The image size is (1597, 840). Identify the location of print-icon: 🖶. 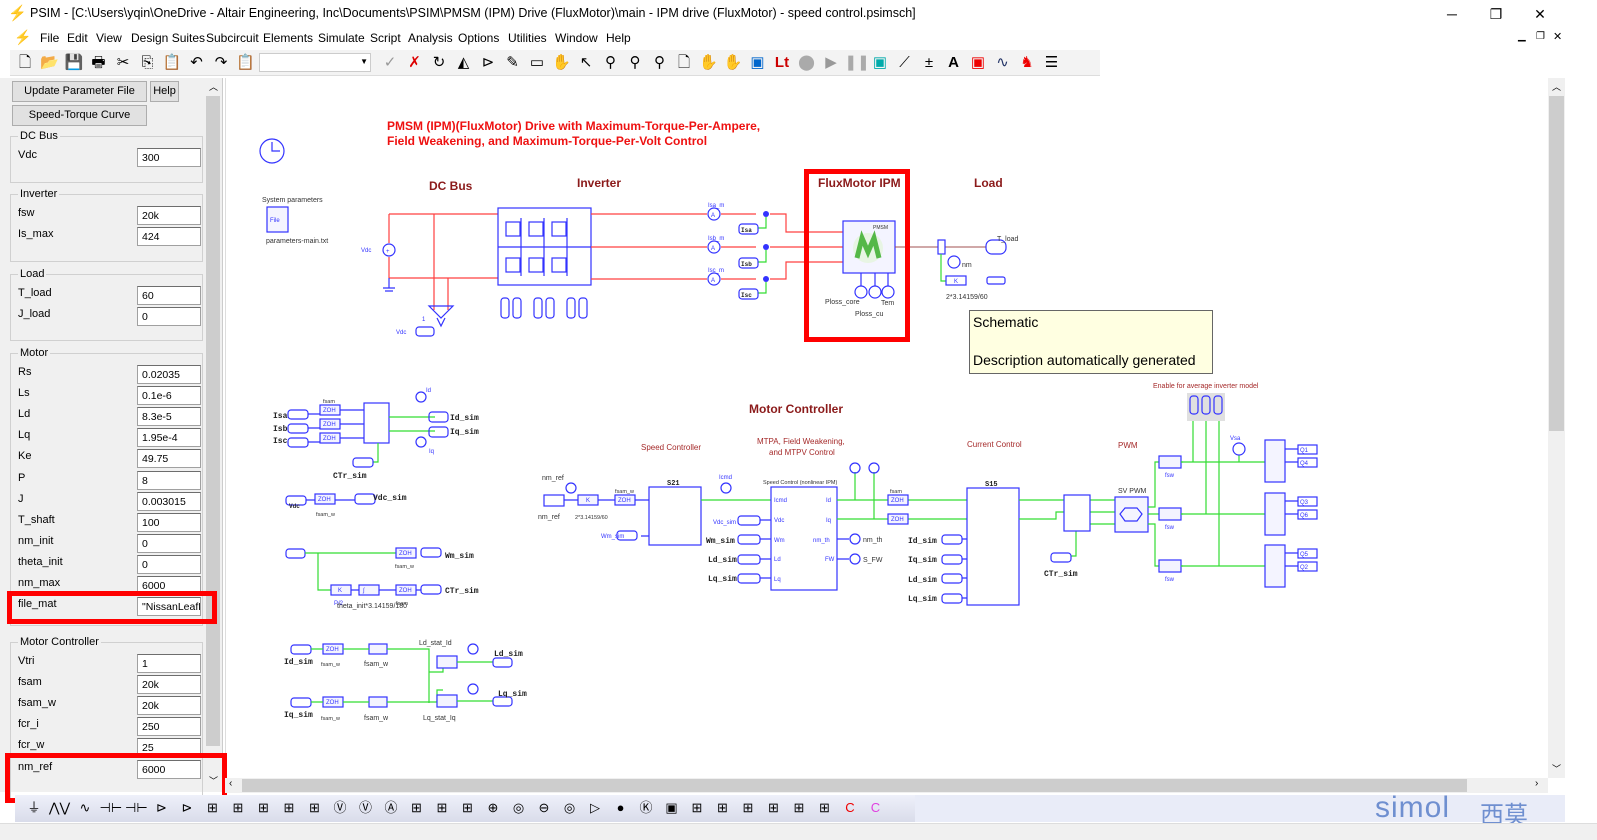
(99, 63).